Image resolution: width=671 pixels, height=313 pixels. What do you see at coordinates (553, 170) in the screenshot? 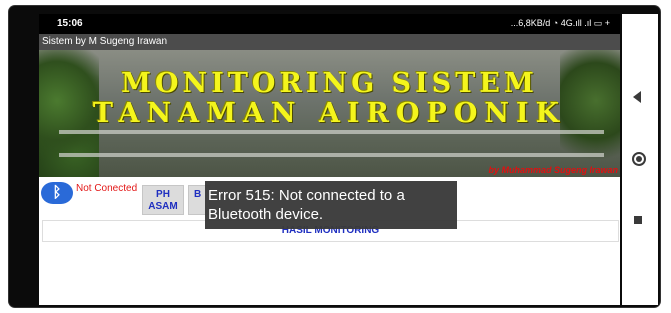
I see `banner-credit: by Muhammad Sugeng Irawan` at bounding box center [553, 170].